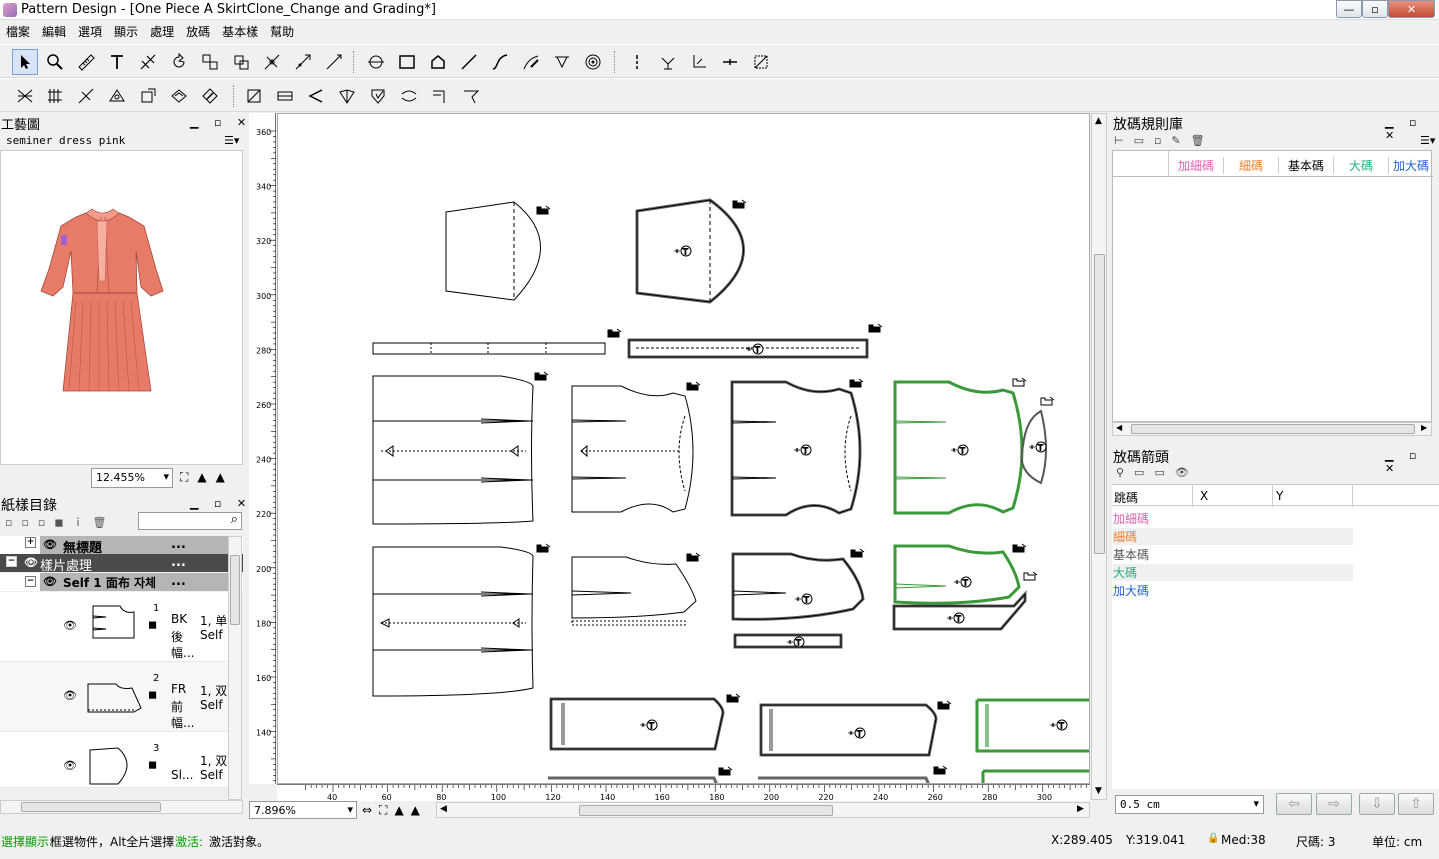 This screenshot has height=859, width=1439. I want to click on circle-tool-button, so click(376, 62).